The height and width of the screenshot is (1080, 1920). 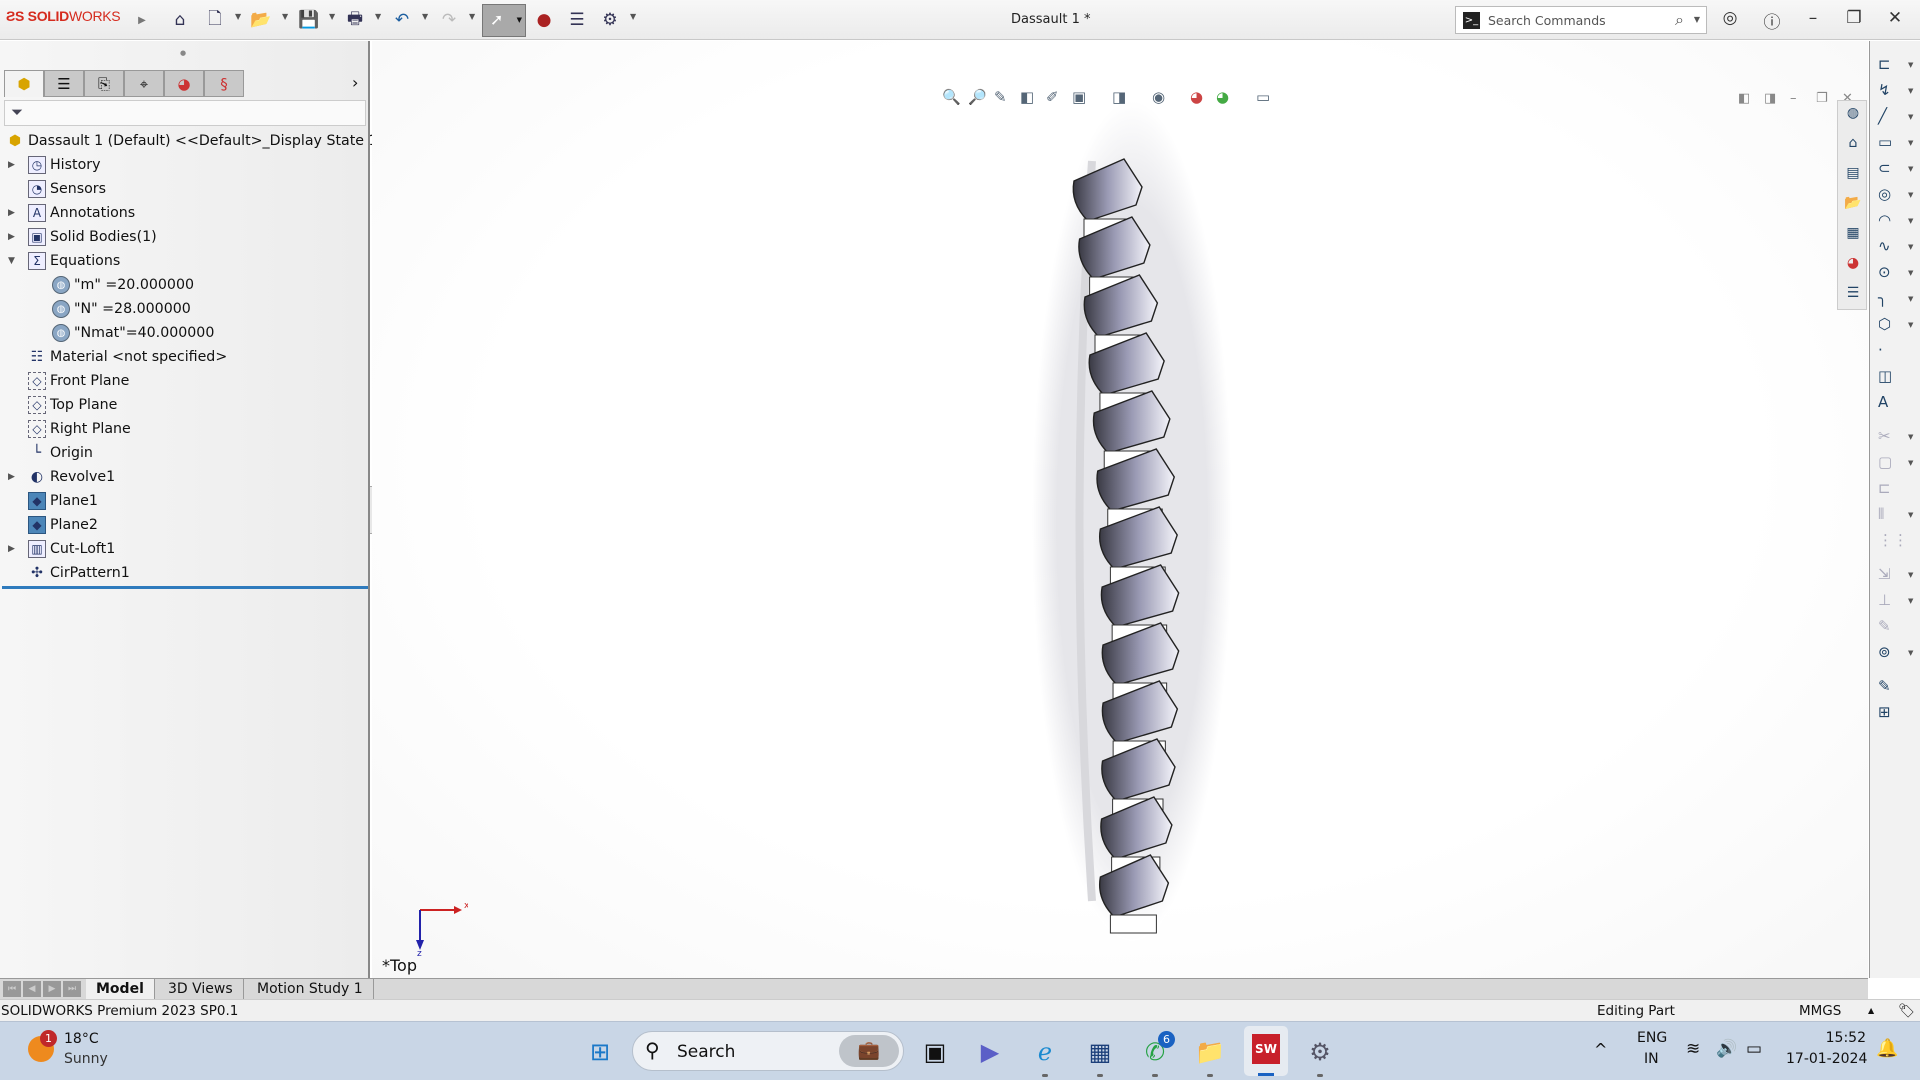 What do you see at coordinates (1772, 20) in the screenshot?
I see `help-icon: ⓘ` at bounding box center [1772, 20].